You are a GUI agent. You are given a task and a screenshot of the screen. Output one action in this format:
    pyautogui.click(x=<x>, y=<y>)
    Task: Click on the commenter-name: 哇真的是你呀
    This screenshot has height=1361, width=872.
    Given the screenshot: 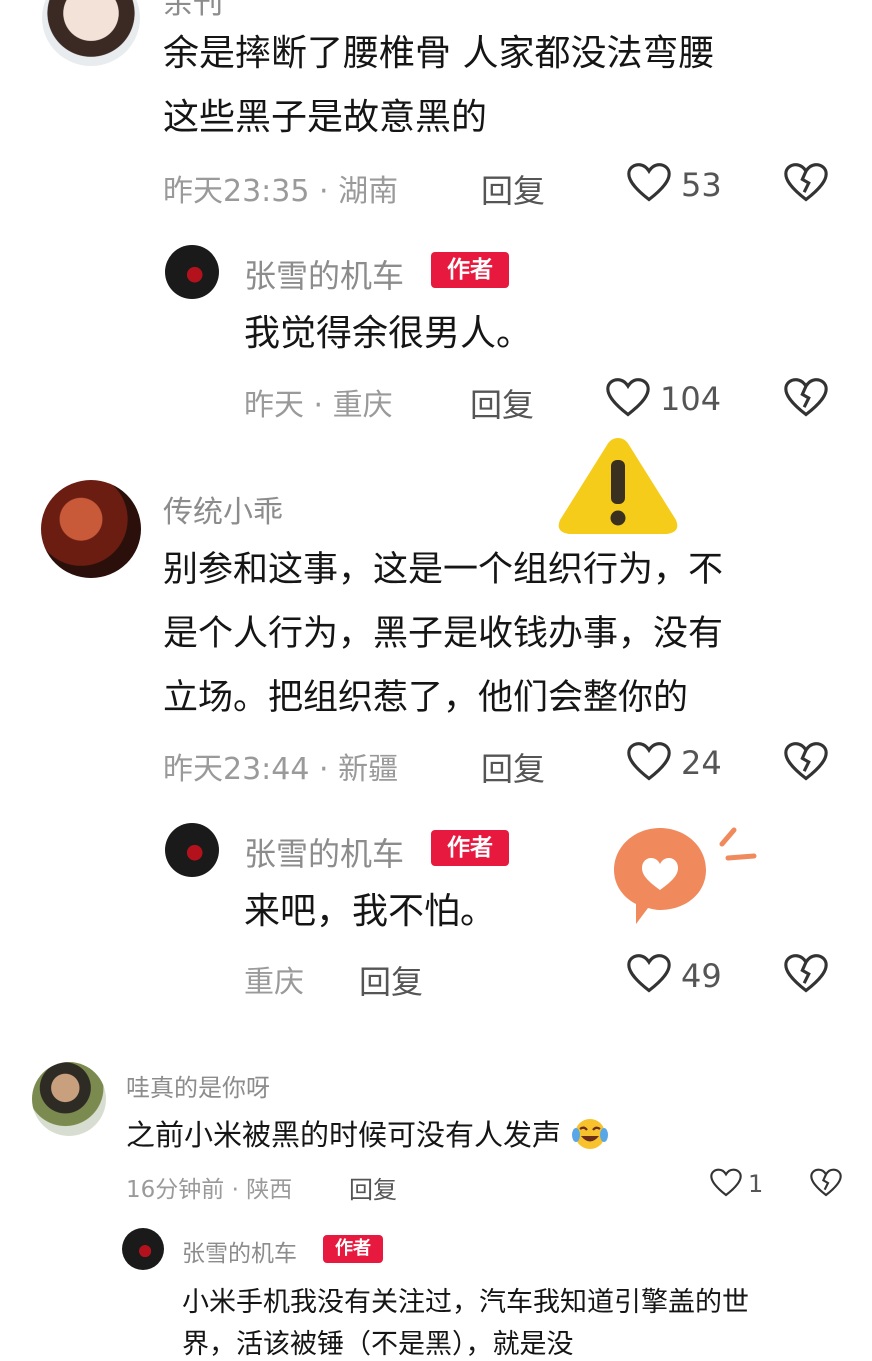 What is the action you would take?
    pyautogui.click(x=198, y=1085)
    